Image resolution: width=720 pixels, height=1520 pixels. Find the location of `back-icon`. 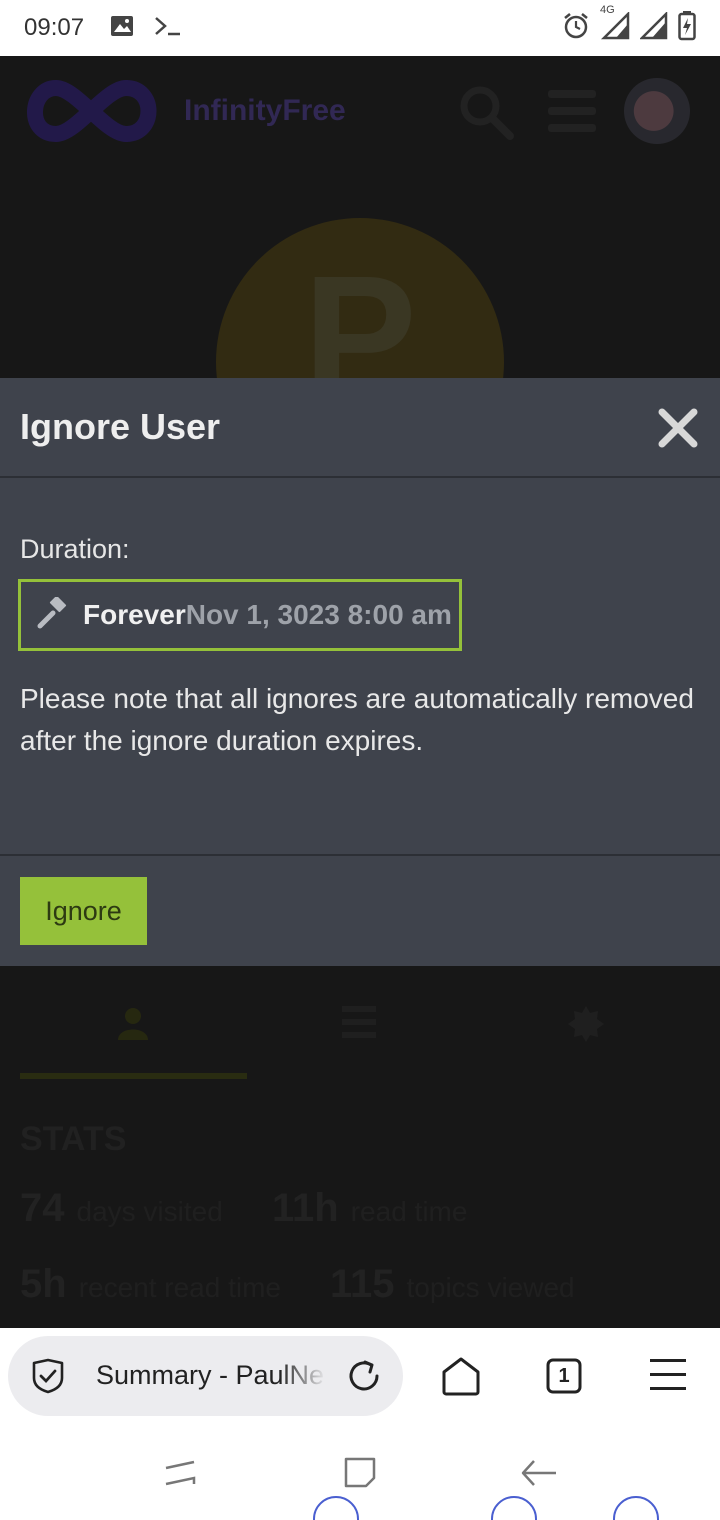

back-icon is located at coordinates (539, 1475).